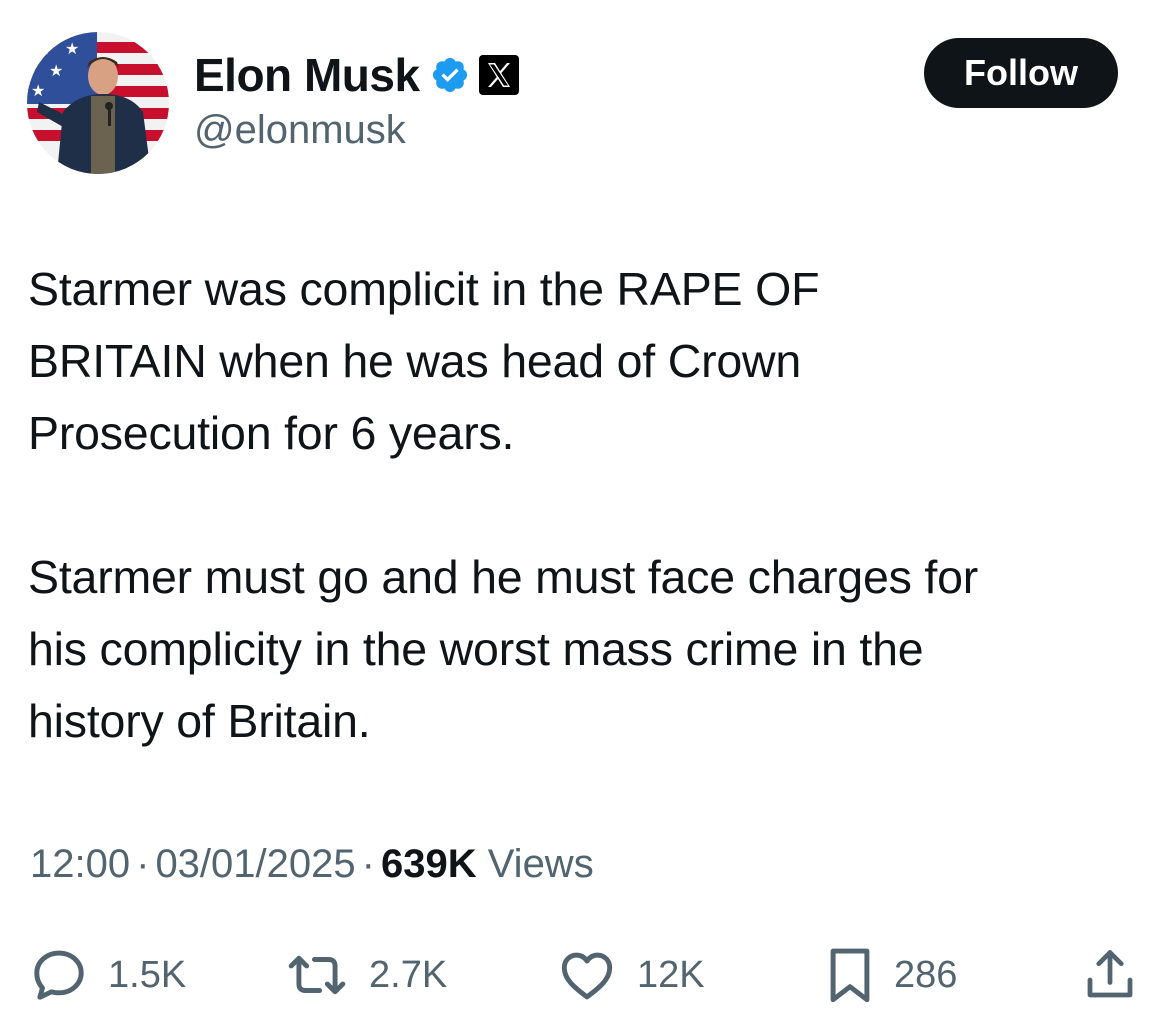  What do you see at coordinates (890, 975) in the screenshot?
I see `bookmark-button: 286` at bounding box center [890, 975].